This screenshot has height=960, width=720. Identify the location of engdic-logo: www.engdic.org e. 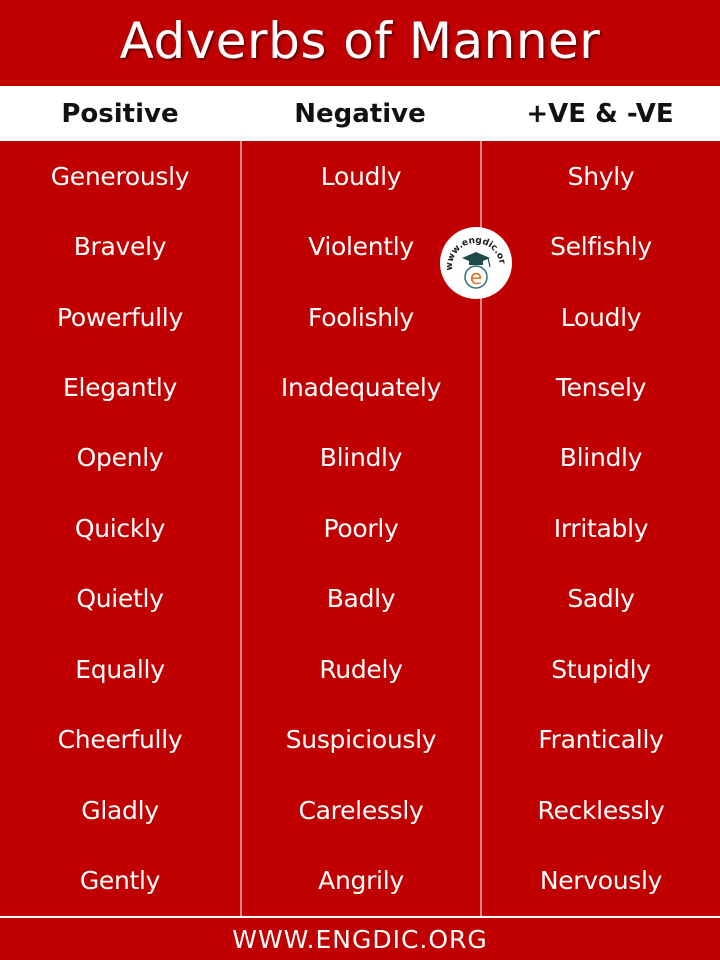
(476, 263).